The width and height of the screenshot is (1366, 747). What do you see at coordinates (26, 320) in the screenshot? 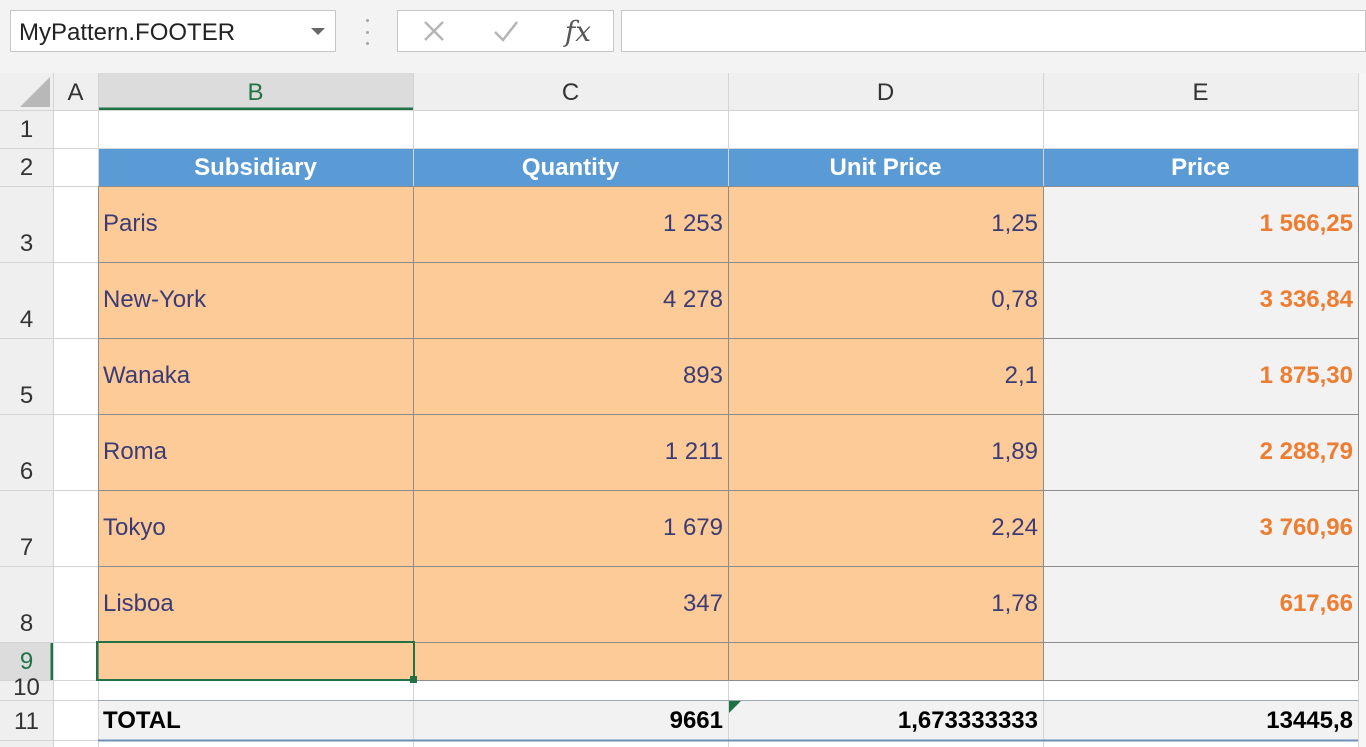
I see `row-header-4: 4` at bounding box center [26, 320].